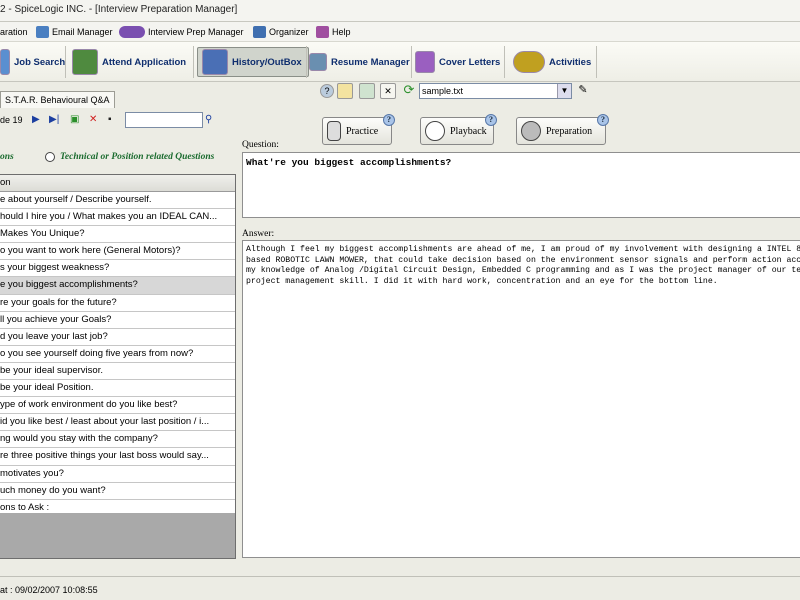  What do you see at coordinates (362, 131) in the screenshot?
I see `practice-label: Practice` at bounding box center [362, 131].